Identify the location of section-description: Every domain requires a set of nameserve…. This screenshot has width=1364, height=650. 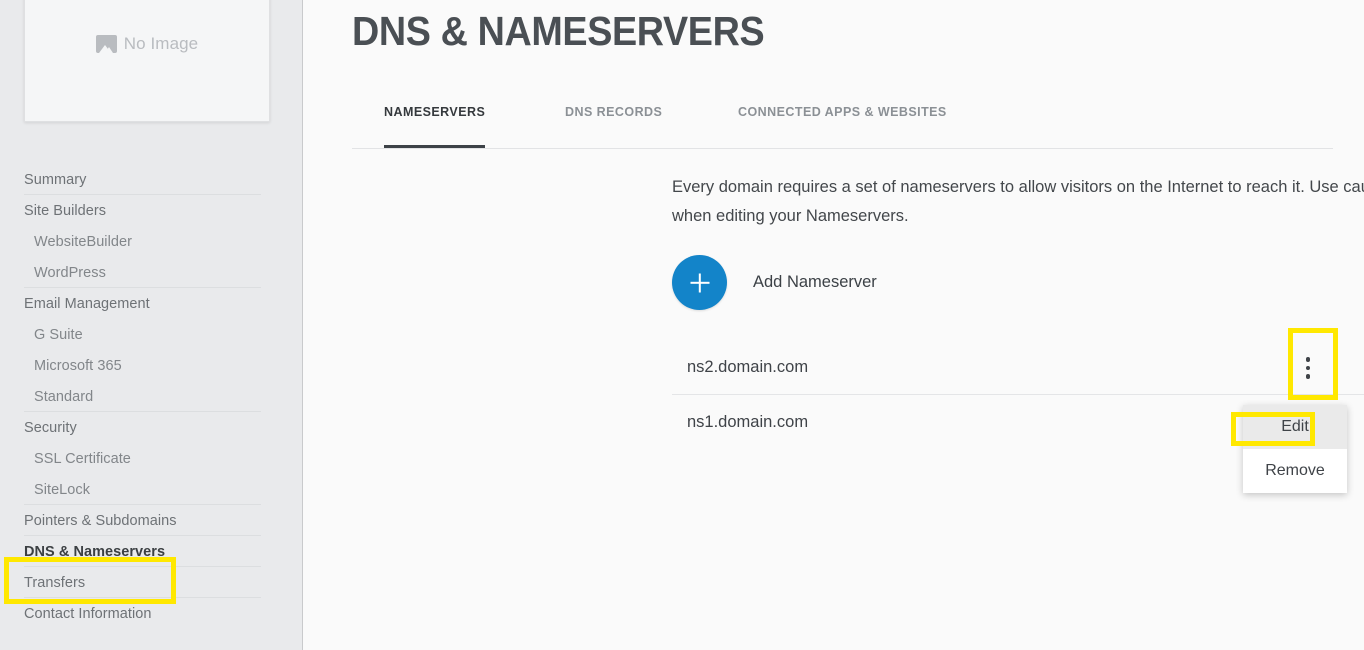
(1018, 201).